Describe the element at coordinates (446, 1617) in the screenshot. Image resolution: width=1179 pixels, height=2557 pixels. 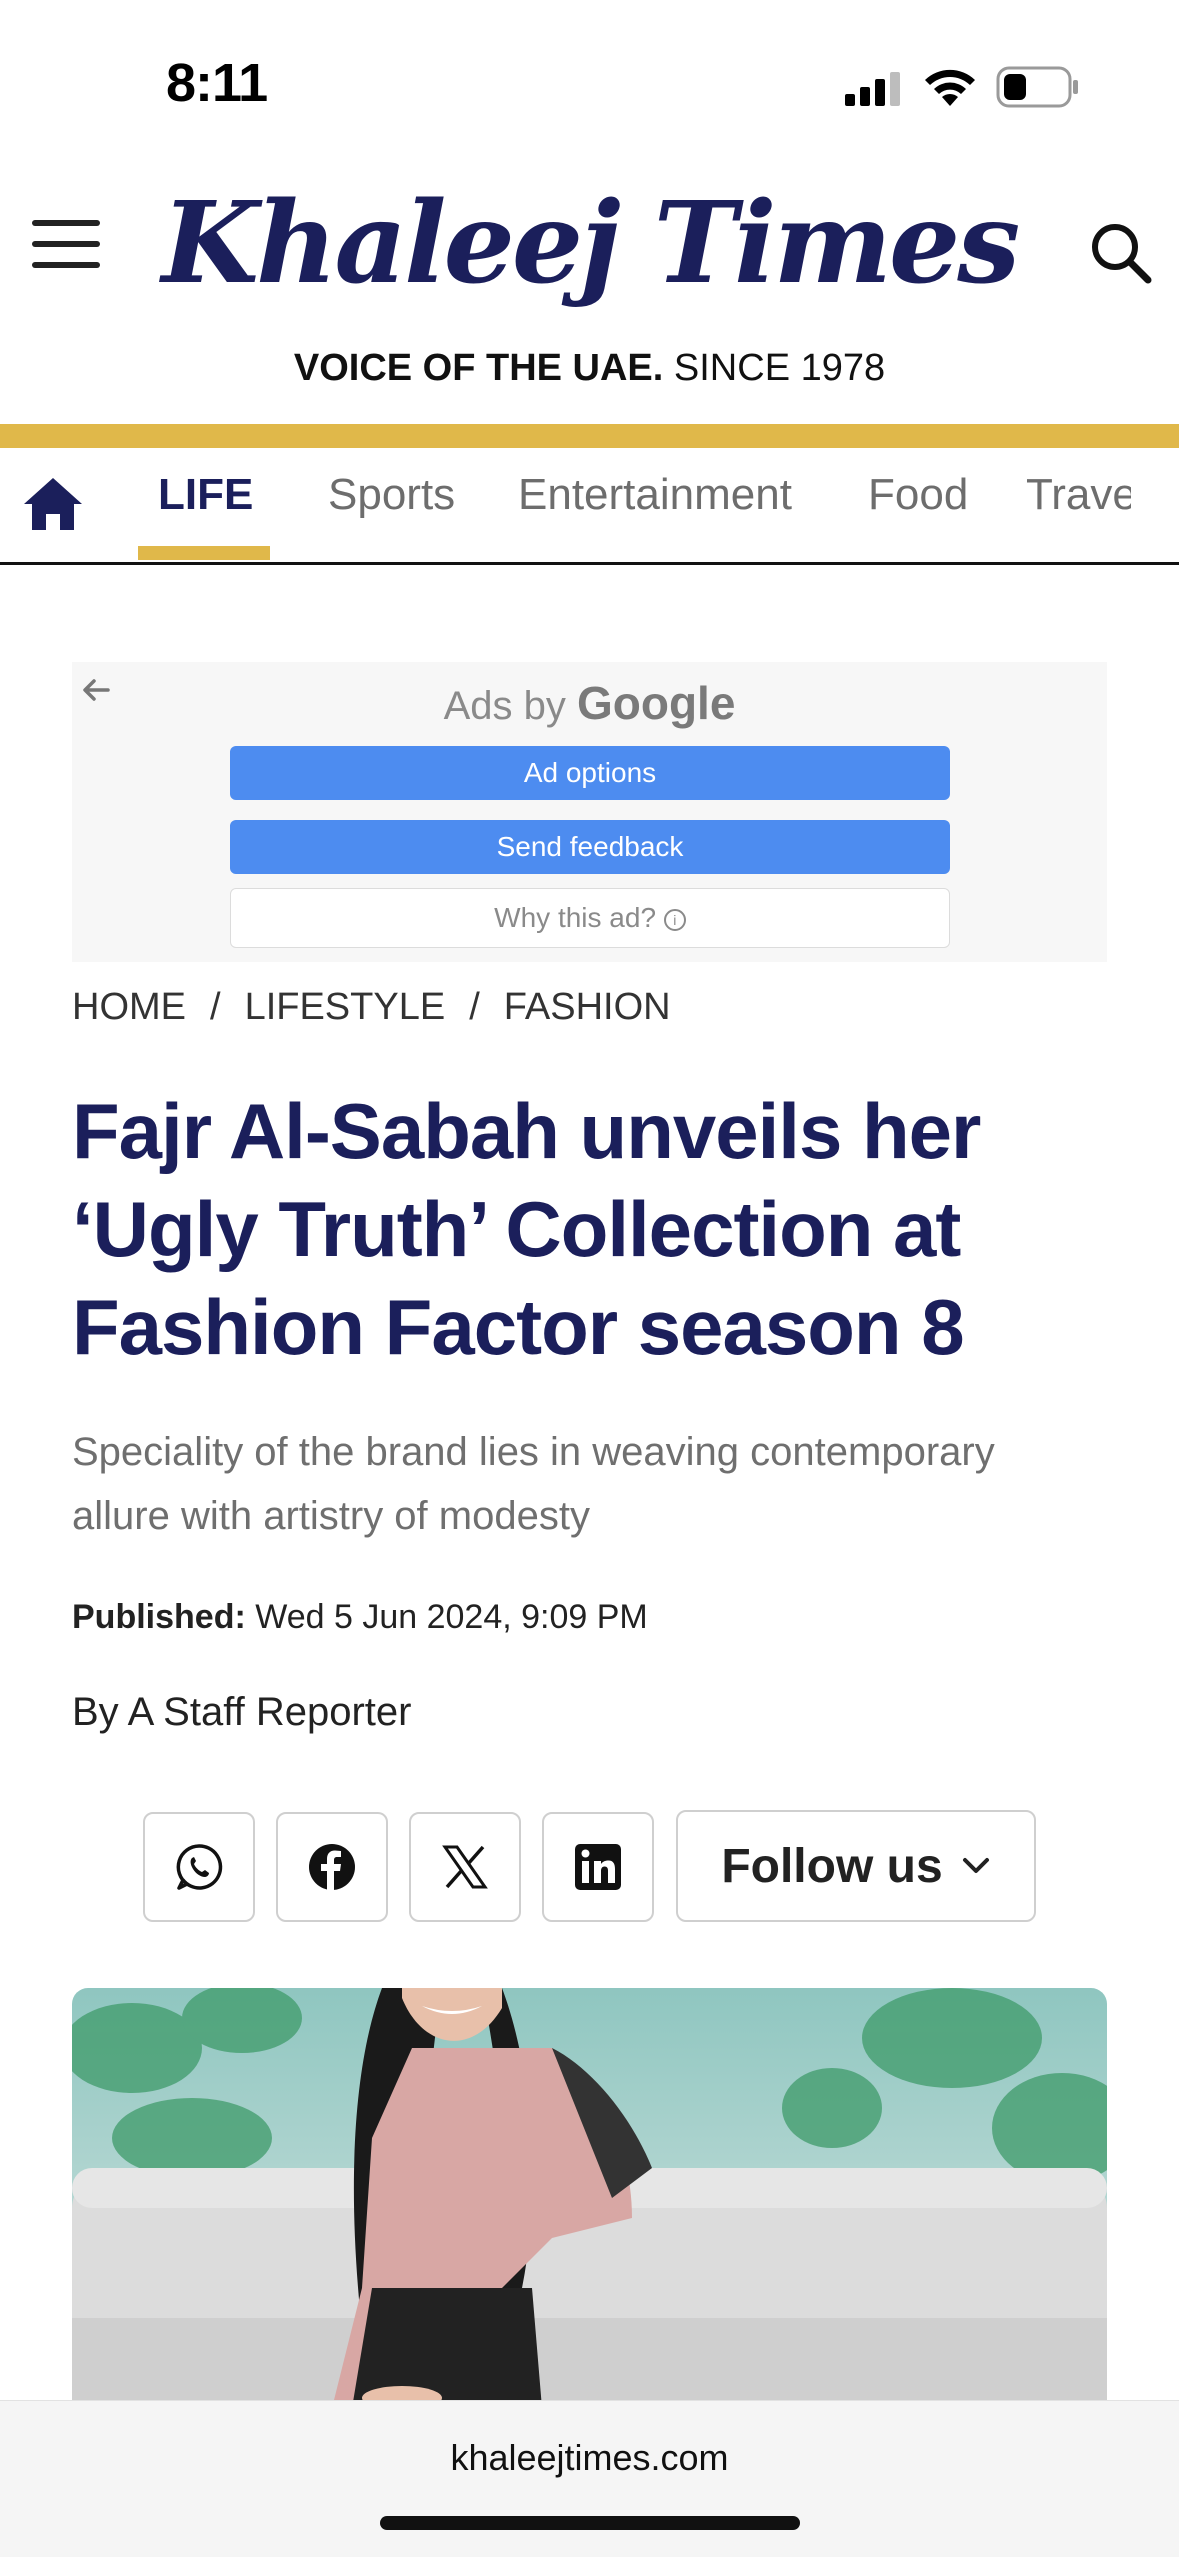
I see `published-value: Wed 5 Jun 2024, 9:09 PM` at that location.